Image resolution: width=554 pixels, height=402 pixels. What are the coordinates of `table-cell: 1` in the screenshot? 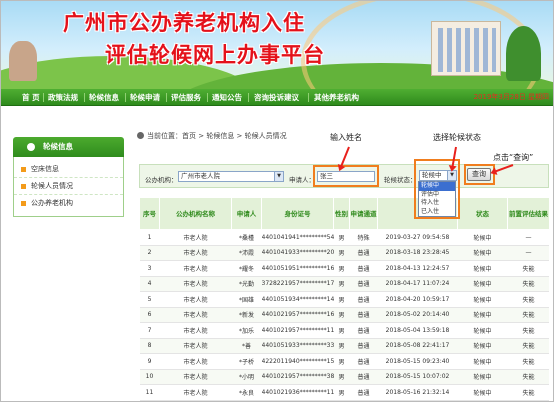 It's located at (149, 237).